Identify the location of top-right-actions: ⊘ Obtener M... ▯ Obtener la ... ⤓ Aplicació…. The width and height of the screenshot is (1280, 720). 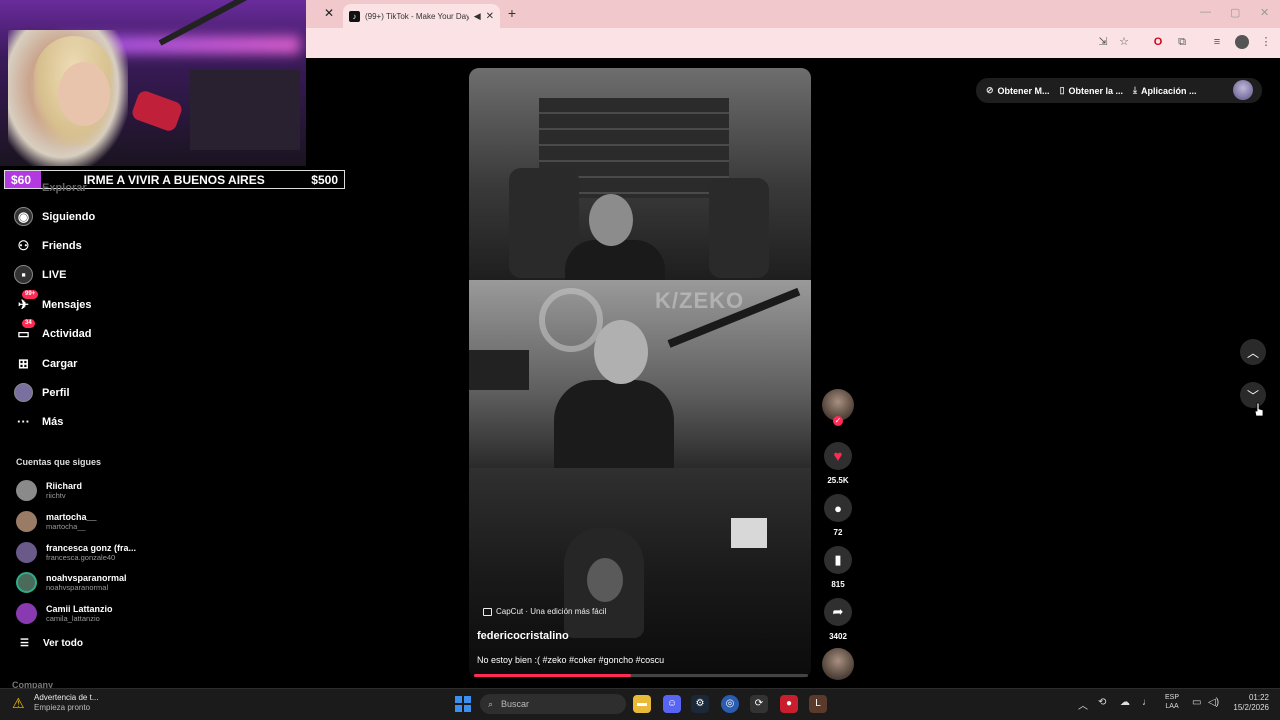
(1119, 90).